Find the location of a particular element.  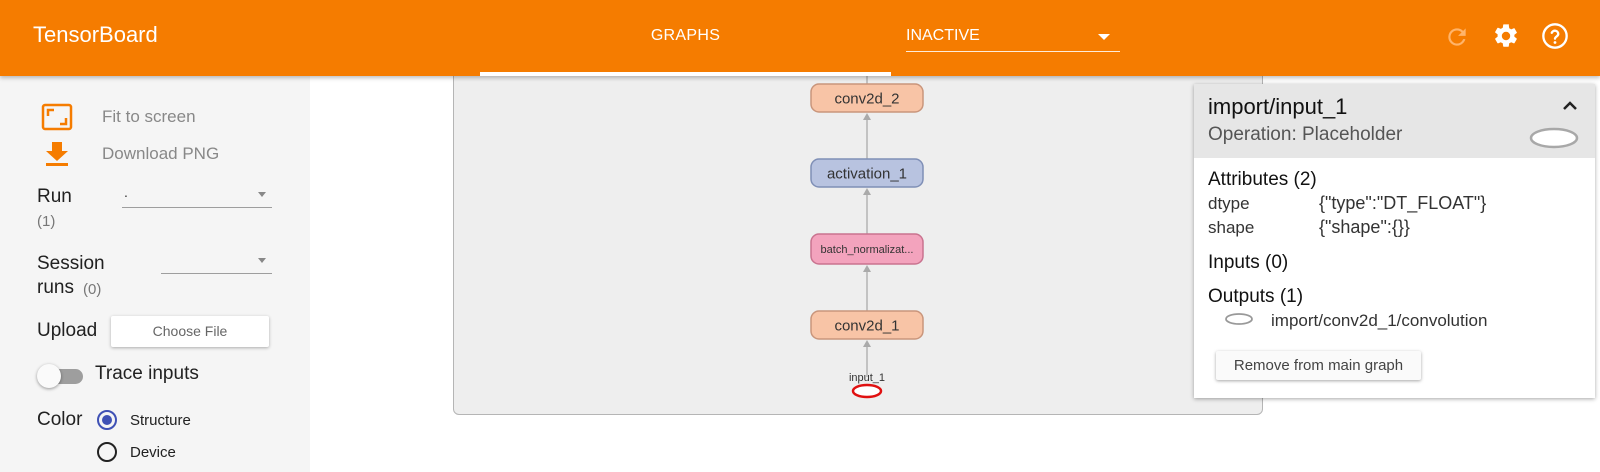

session-count: (0) is located at coordinates (92, 289).